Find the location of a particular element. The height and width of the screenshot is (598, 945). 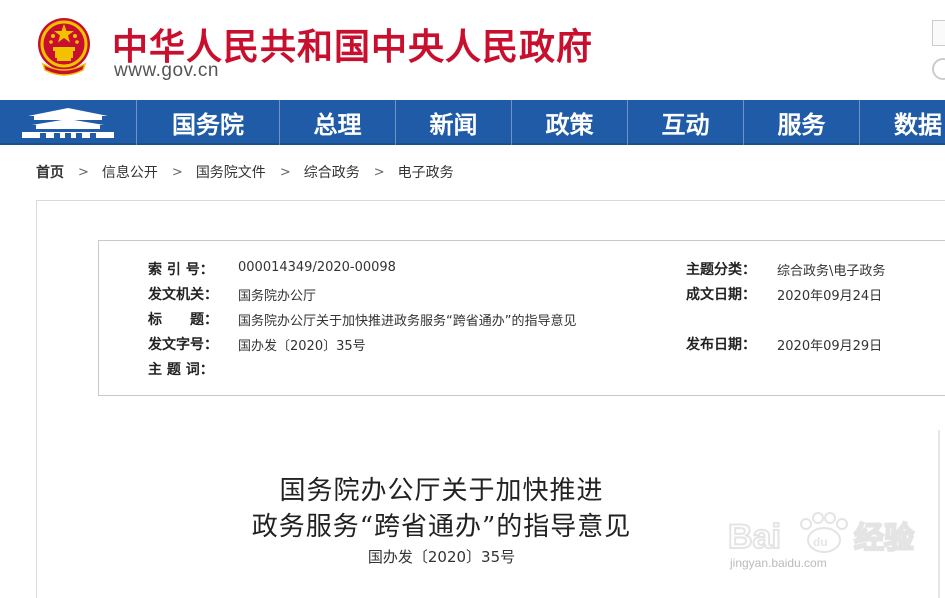

nav-home-logo is located at coordinates (68, 122).